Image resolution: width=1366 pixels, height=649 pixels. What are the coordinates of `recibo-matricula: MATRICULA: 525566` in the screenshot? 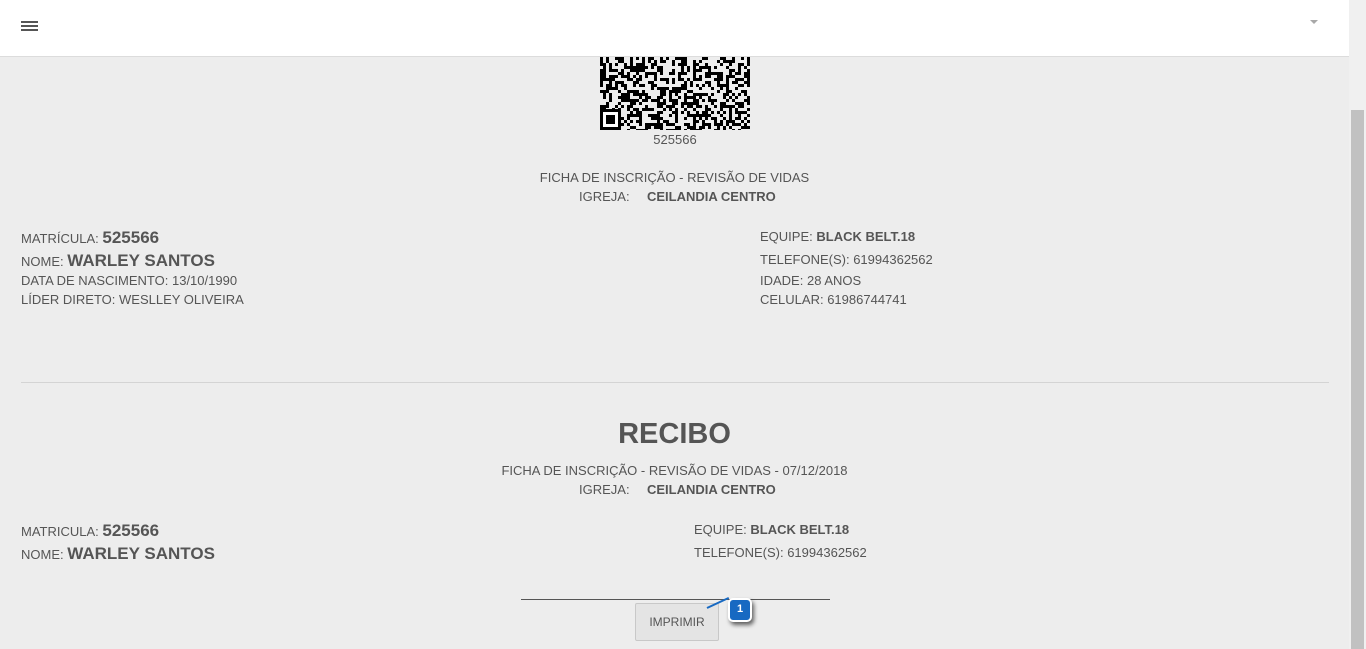 It's located at (90, 531).